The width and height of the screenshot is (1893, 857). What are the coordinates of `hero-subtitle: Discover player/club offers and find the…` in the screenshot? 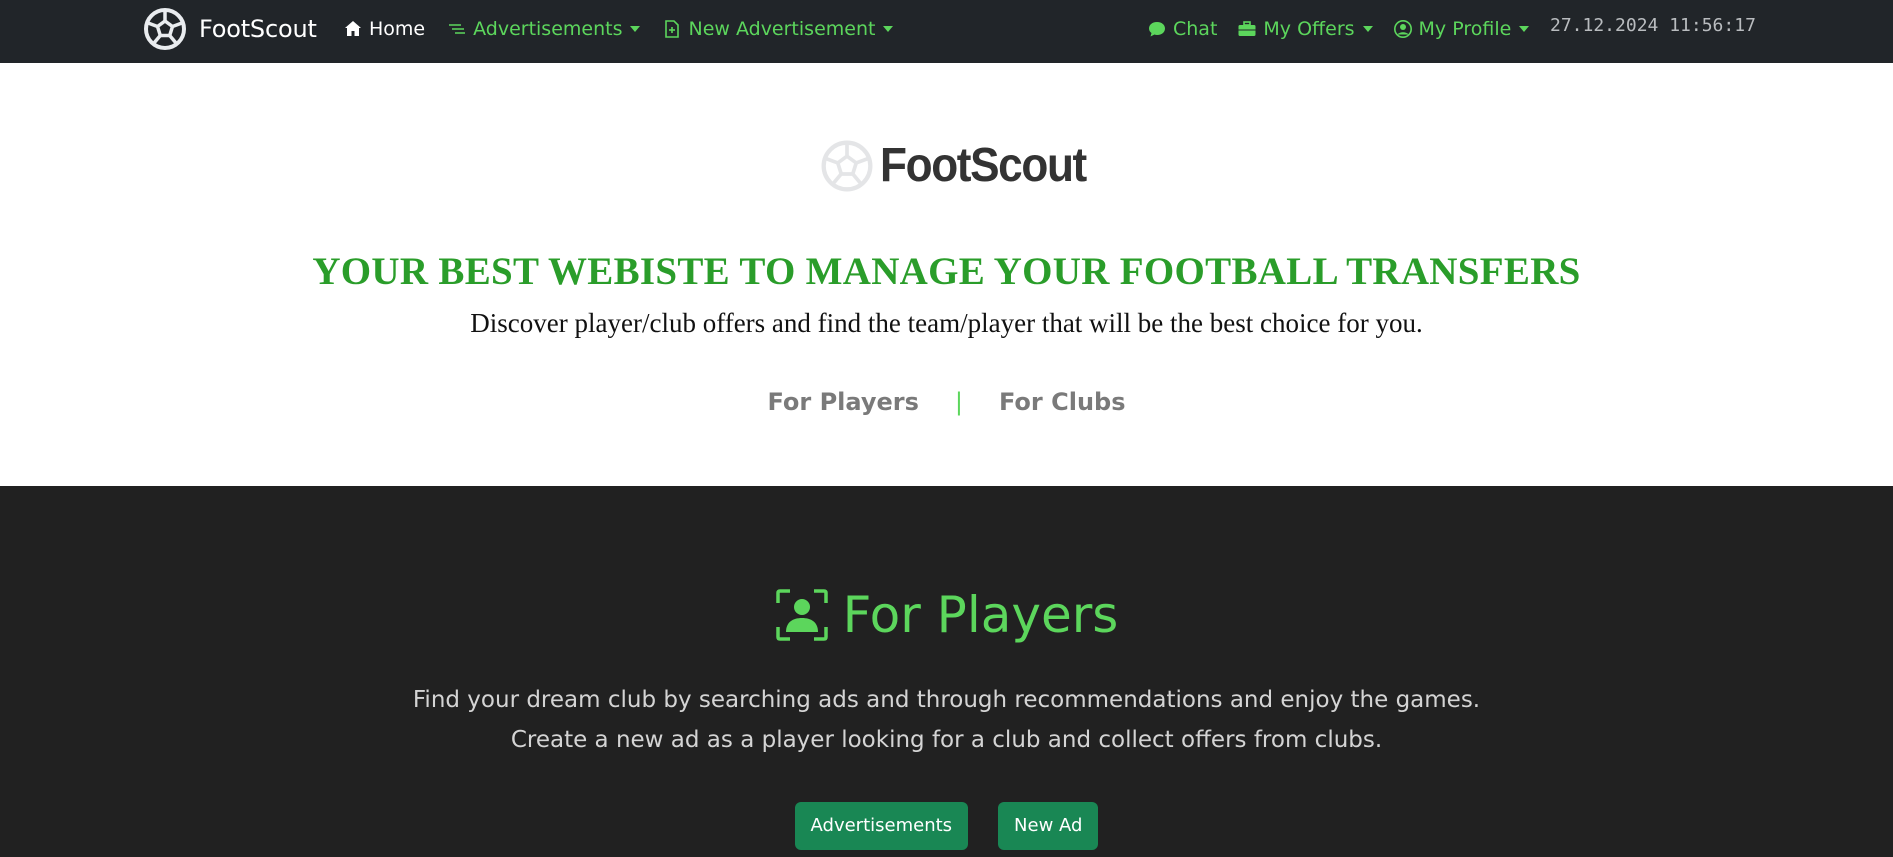 It's located at (946, 323).